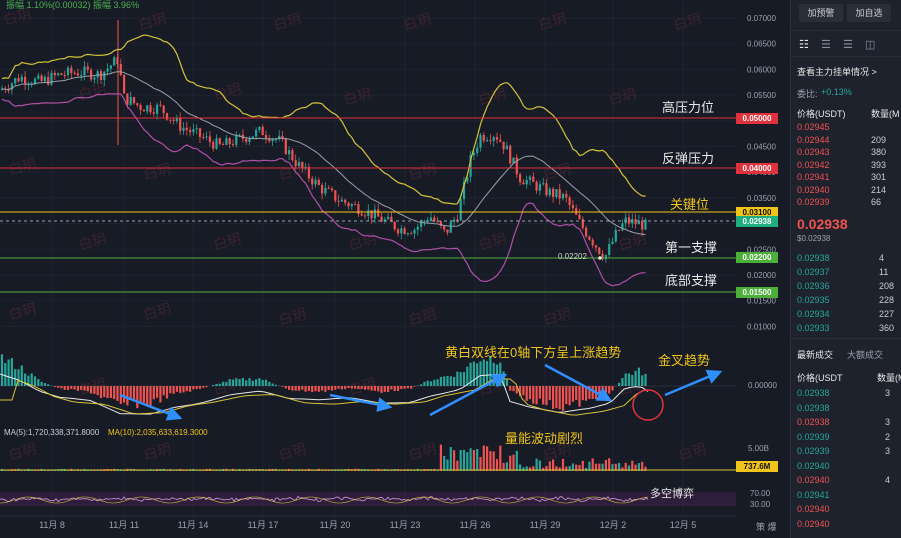 The width and height of the screenshot is (901, 538). I want to click on bid-row: 0.02935 228, so click(845, 300).